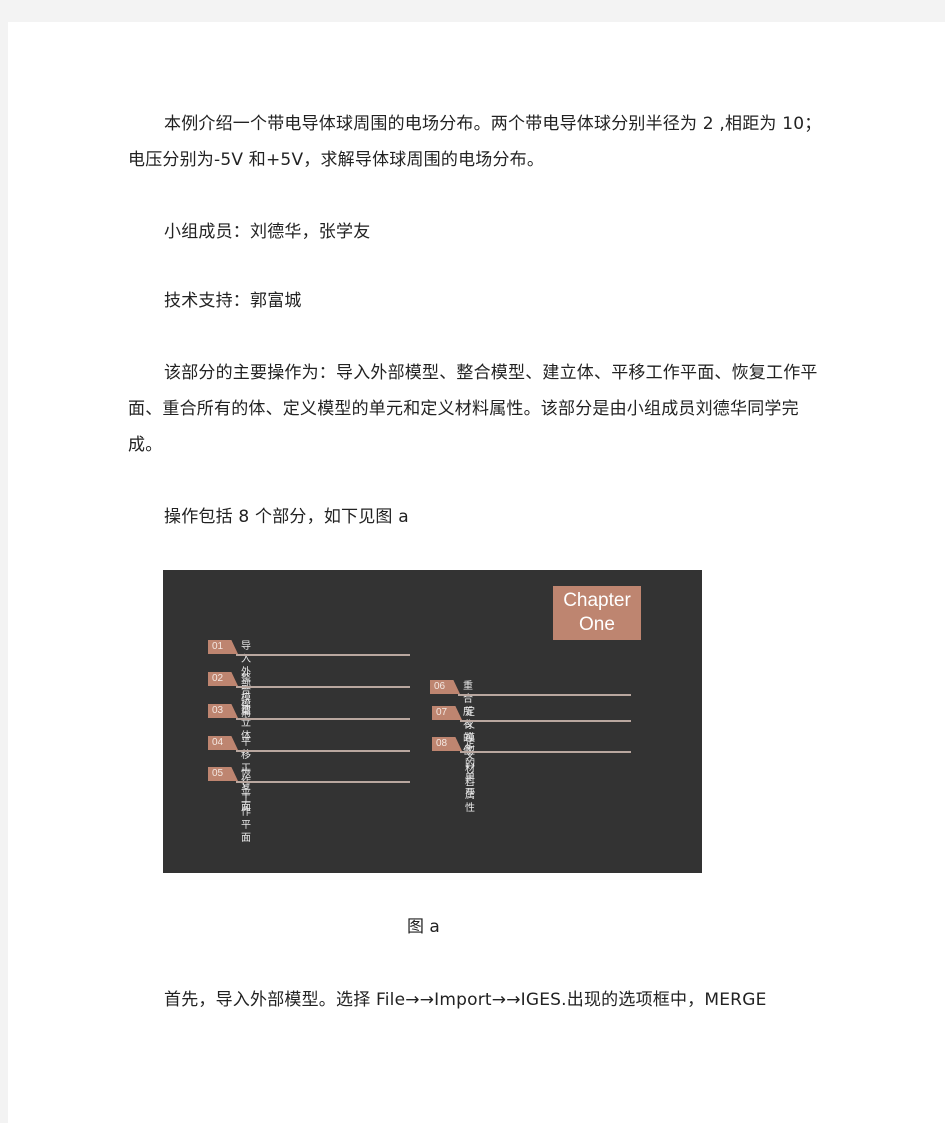 This screenshot has width=945, height=1123. I want to click on item-number-tag: 03, so click(223, 711).